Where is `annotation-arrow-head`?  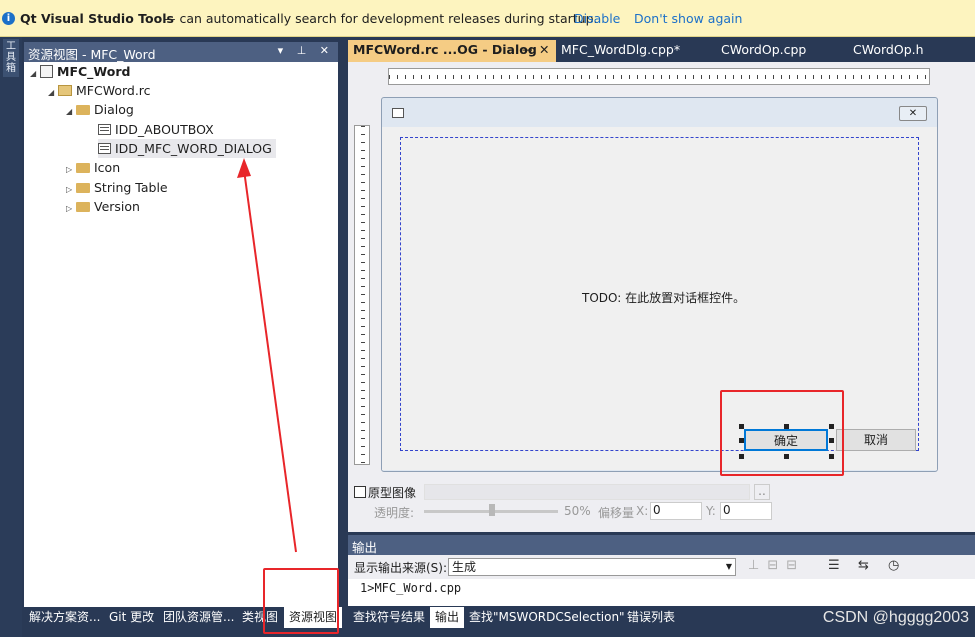 annotation-arrow-head is located at coordinates (244, 168).